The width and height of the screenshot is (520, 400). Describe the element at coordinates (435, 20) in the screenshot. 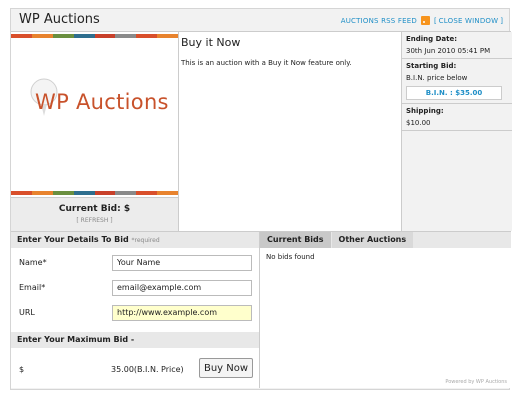

I see `bracket-open: [` at that location.